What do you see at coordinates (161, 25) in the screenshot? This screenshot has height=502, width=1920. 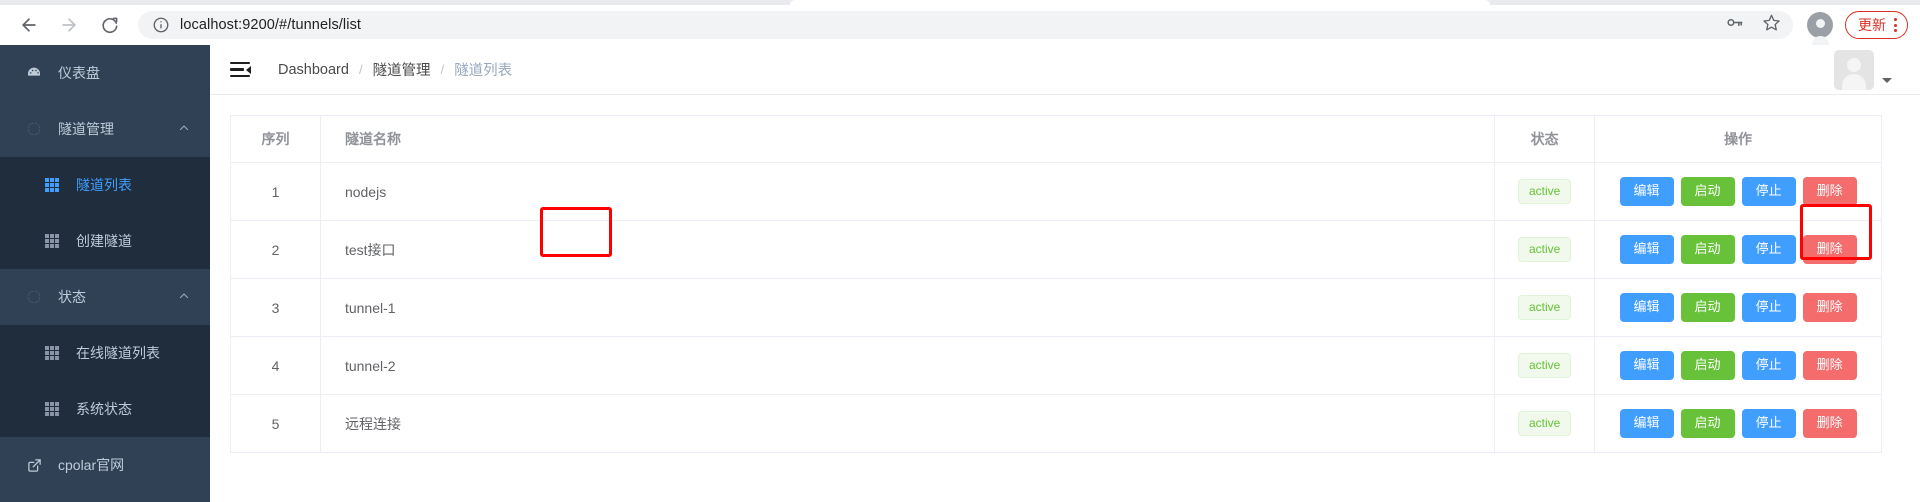 I see `info-circle-icon` at bounding box center [161, 25].